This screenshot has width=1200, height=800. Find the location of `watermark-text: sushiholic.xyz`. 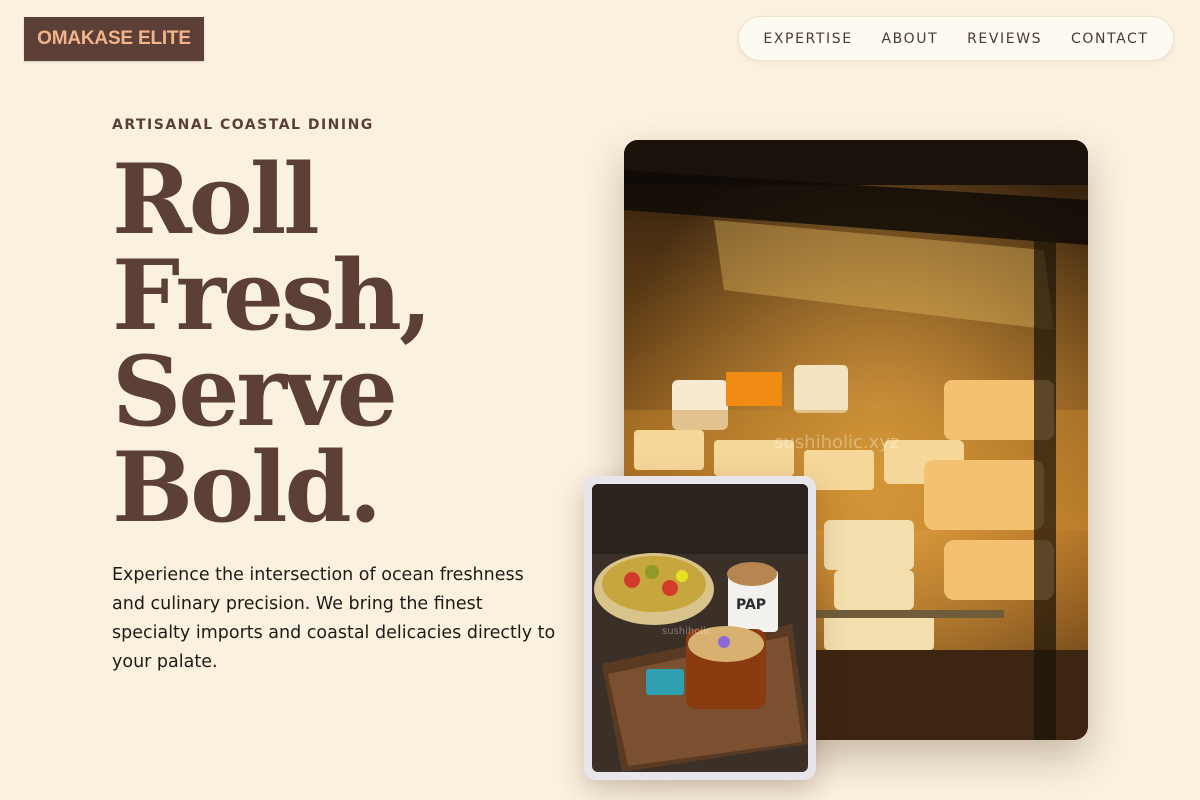

watermark-text: sushiholic.xyz is located at coordinates (836, 442).